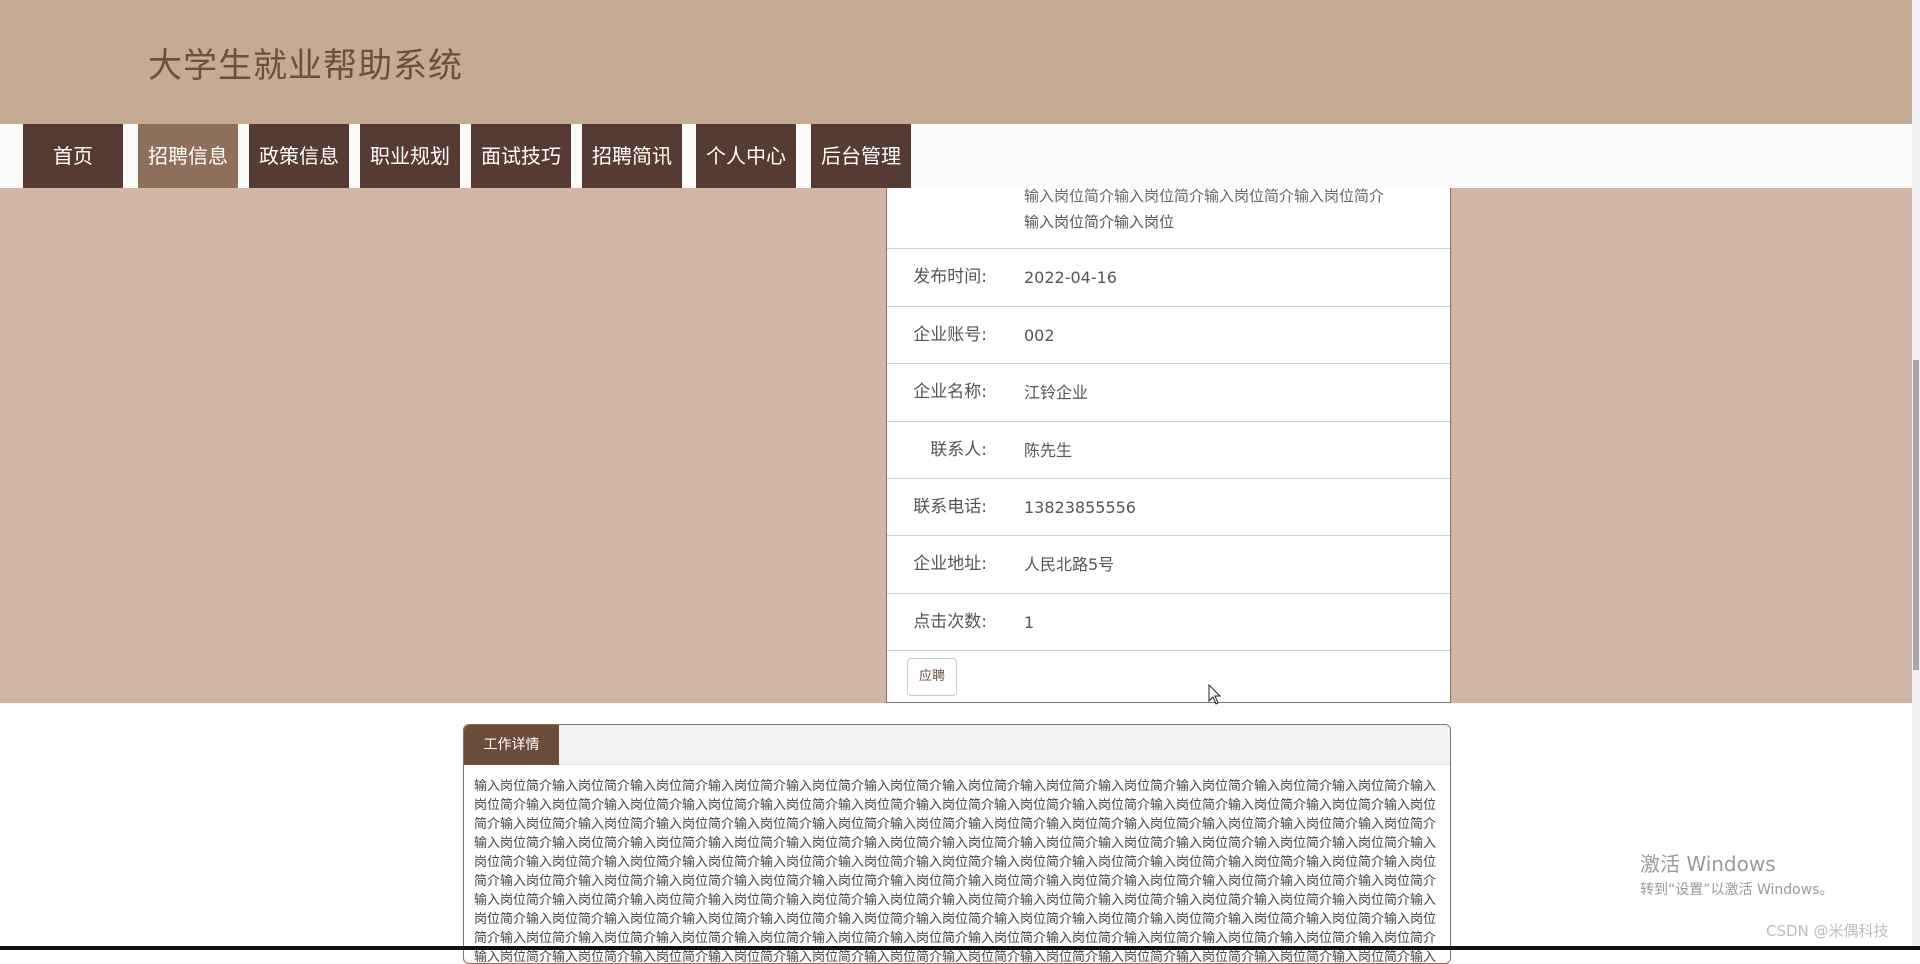  Describe the element at coordinates (950, 277) in the screenshot. I see `field-label: 发布时间:` at that location.